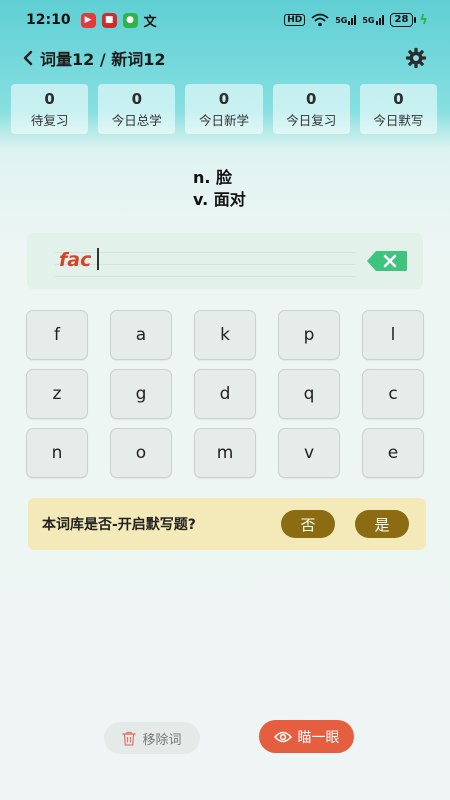 The width and height of the screenshot is (450, 800). I want to click on hd-badge: HD, so click(295, 20).